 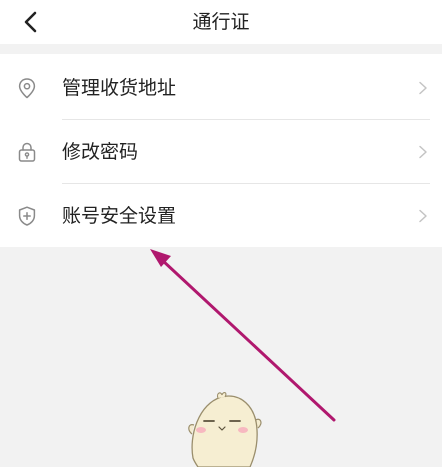 I want to click on chevron-left-icon, so click(x=30, y=22).